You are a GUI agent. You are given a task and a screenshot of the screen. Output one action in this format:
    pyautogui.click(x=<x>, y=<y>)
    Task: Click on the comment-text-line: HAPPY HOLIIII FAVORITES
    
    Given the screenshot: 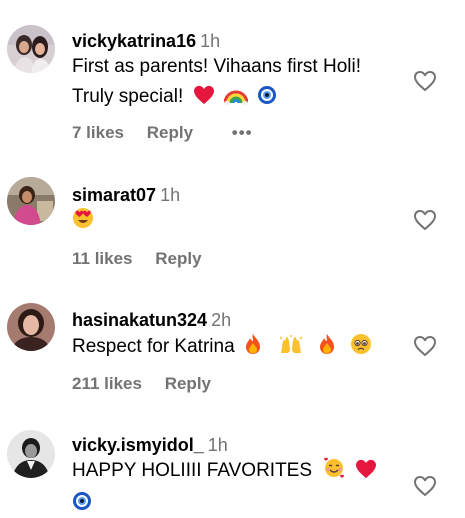 What is the action you would take?
    pyautogui.click(x=237, y=471)
    